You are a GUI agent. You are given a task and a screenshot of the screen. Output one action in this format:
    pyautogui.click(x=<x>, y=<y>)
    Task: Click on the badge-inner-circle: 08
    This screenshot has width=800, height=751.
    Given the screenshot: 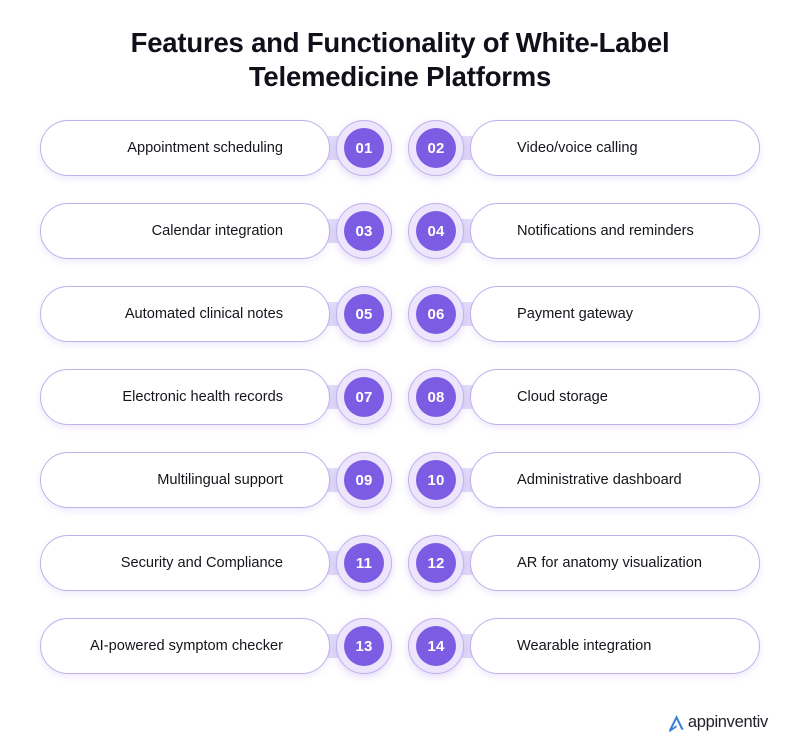 What is the action you would take?
    pyautogui.click(x=436, y=397)
    